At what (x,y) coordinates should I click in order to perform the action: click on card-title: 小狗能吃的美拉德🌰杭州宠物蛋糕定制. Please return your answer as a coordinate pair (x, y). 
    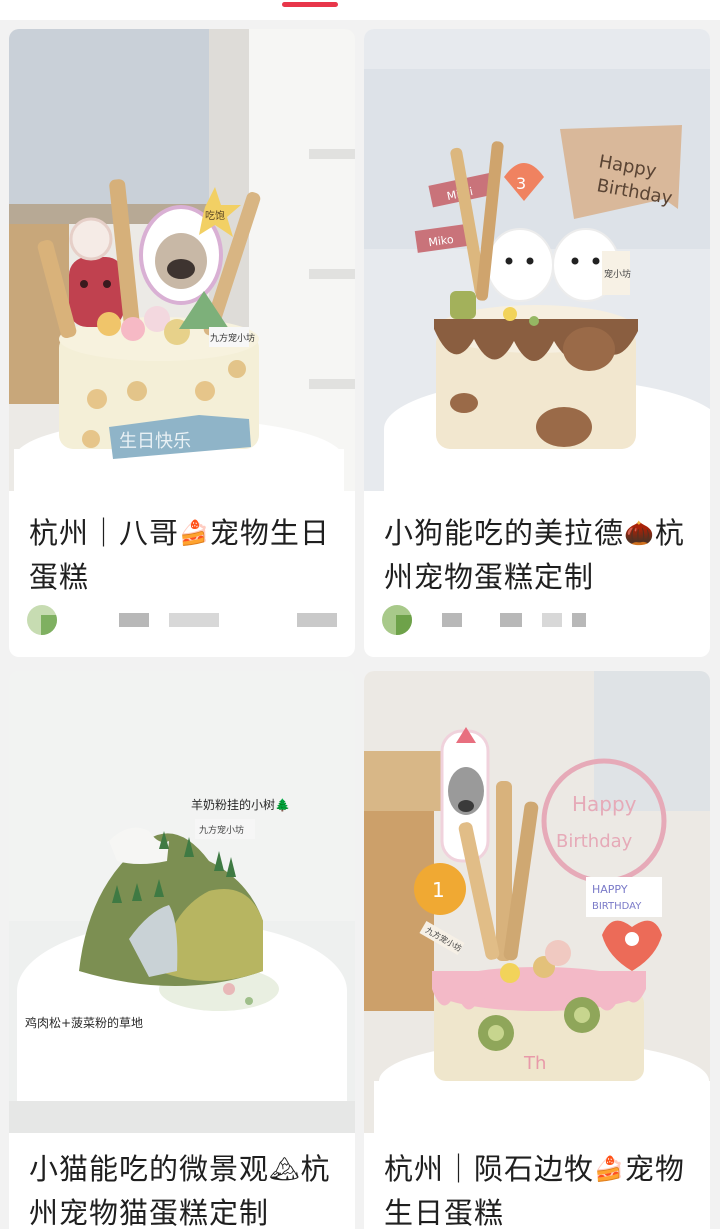
    Looking at the image, I should click on (540, 555).